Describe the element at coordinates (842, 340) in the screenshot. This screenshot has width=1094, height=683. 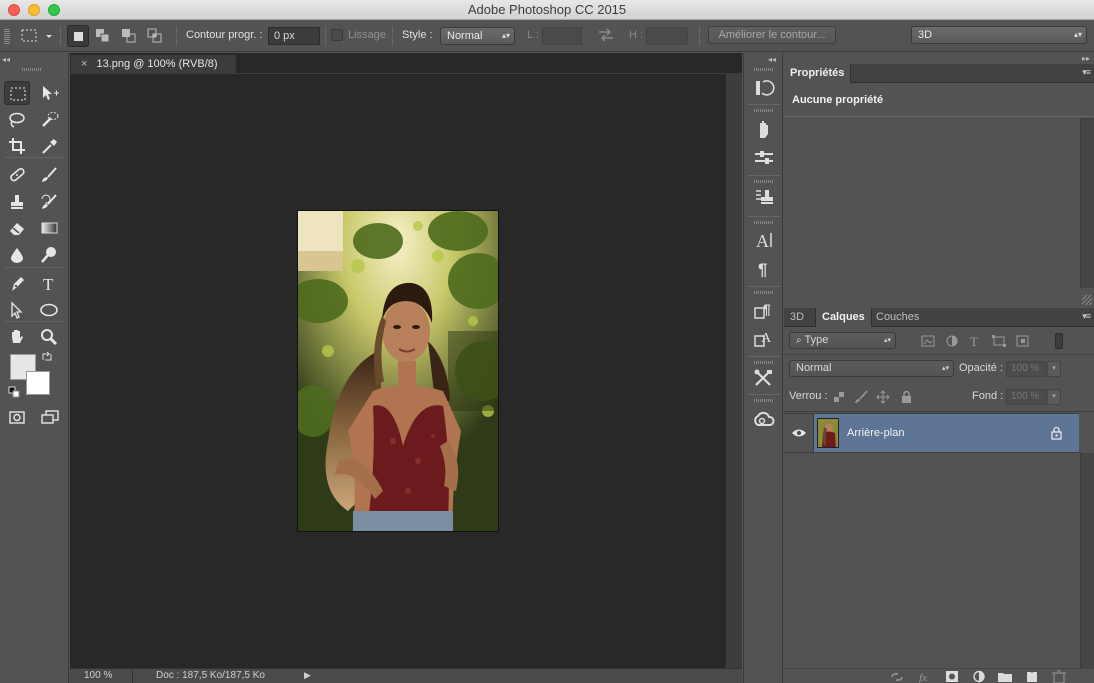
I see `layer-filter-dropdown: ⌕ Type ▴▾` at that location.